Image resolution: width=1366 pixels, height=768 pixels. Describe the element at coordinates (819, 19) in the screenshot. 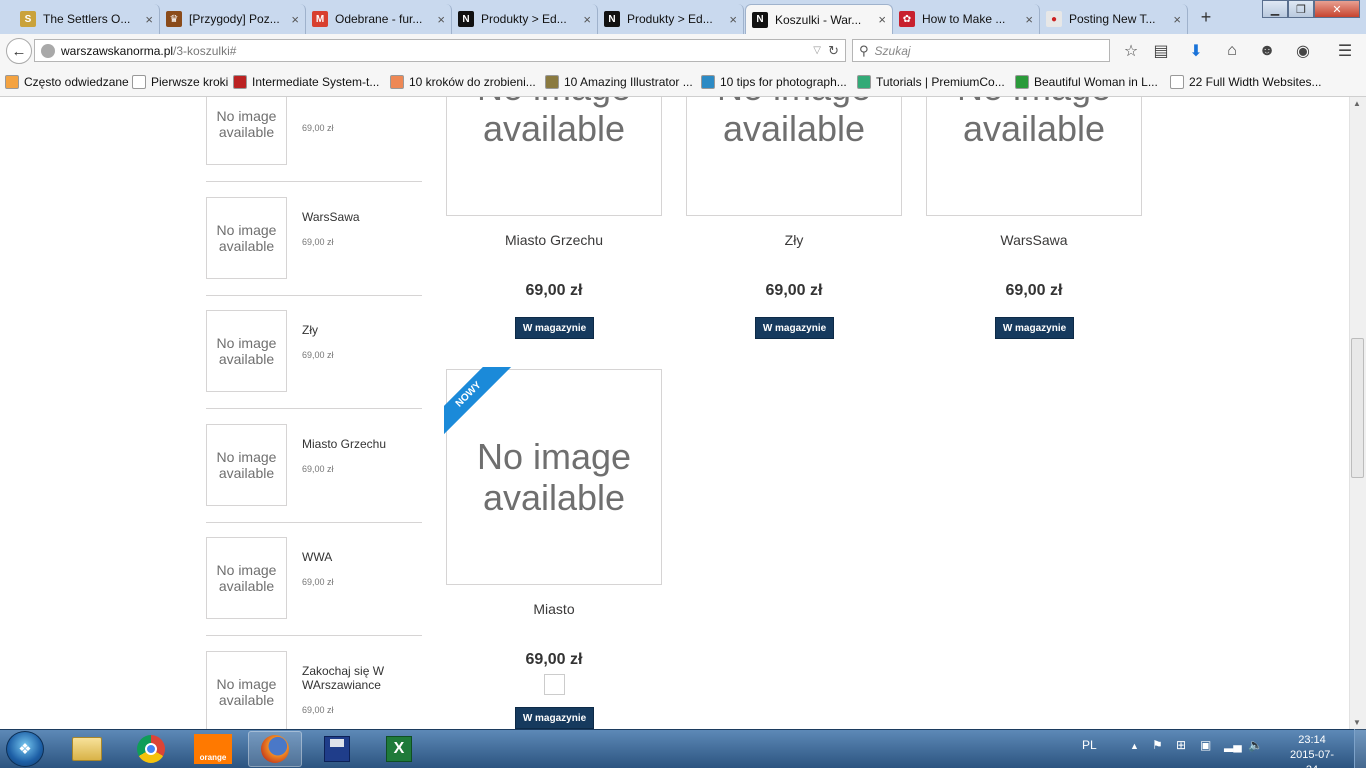

I see `tab-active: N Koszulki - War... ×` at that location.